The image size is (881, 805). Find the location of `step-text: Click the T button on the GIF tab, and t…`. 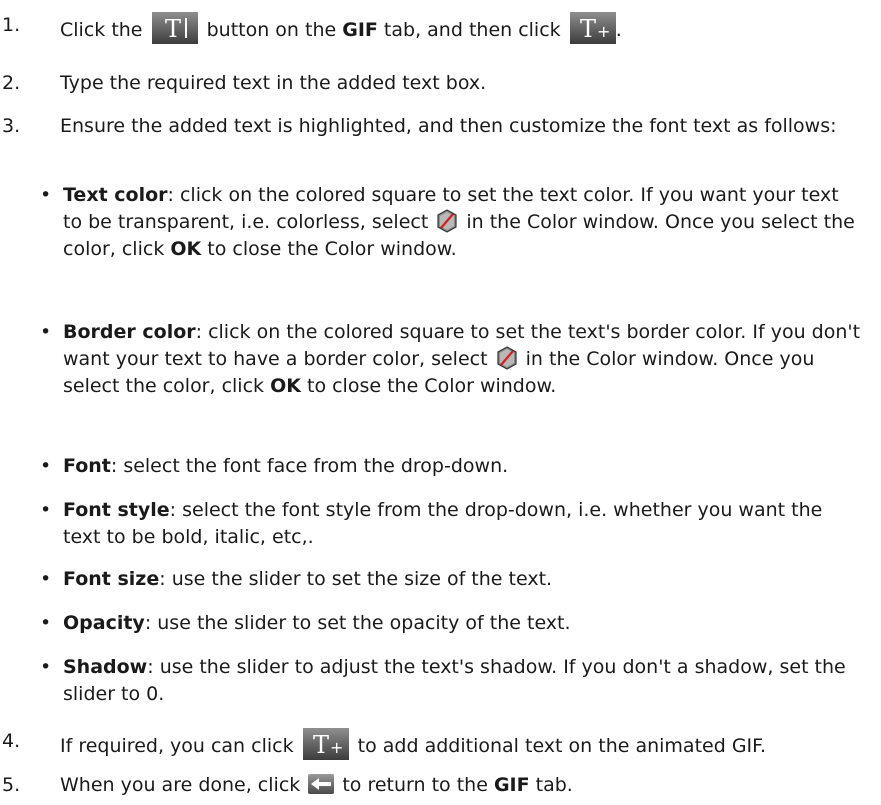

step-text: Click the T button on the GIF tab, and t… is located at coordinates (463, 28).